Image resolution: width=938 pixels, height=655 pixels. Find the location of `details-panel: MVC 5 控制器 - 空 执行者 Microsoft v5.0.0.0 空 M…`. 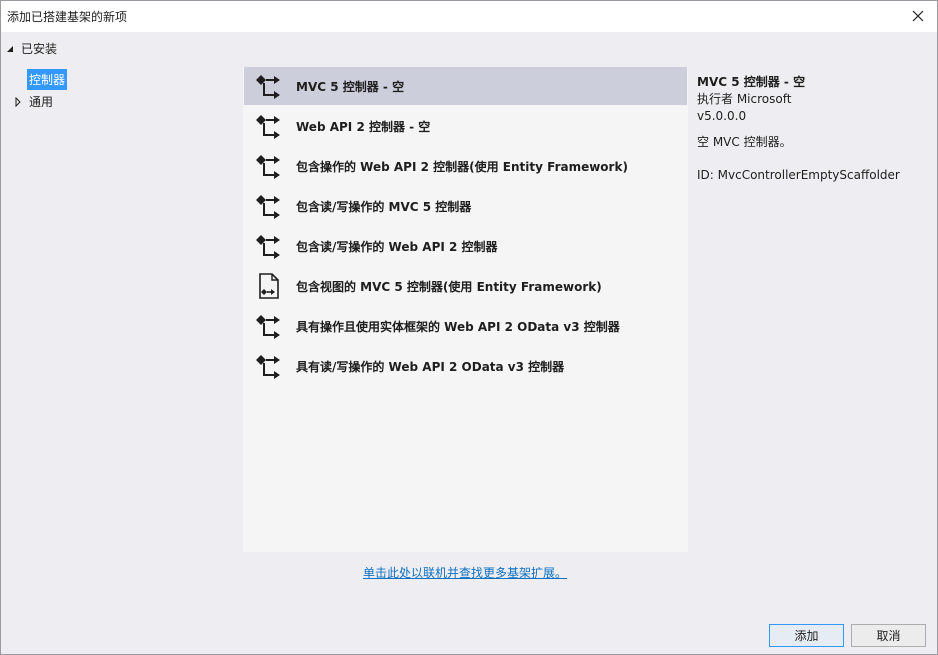

details-panel: MVC 5 控制器 - 空 执行者 Microsoft v5.0.0.0 空 M… is located at coordinates (814, 129).